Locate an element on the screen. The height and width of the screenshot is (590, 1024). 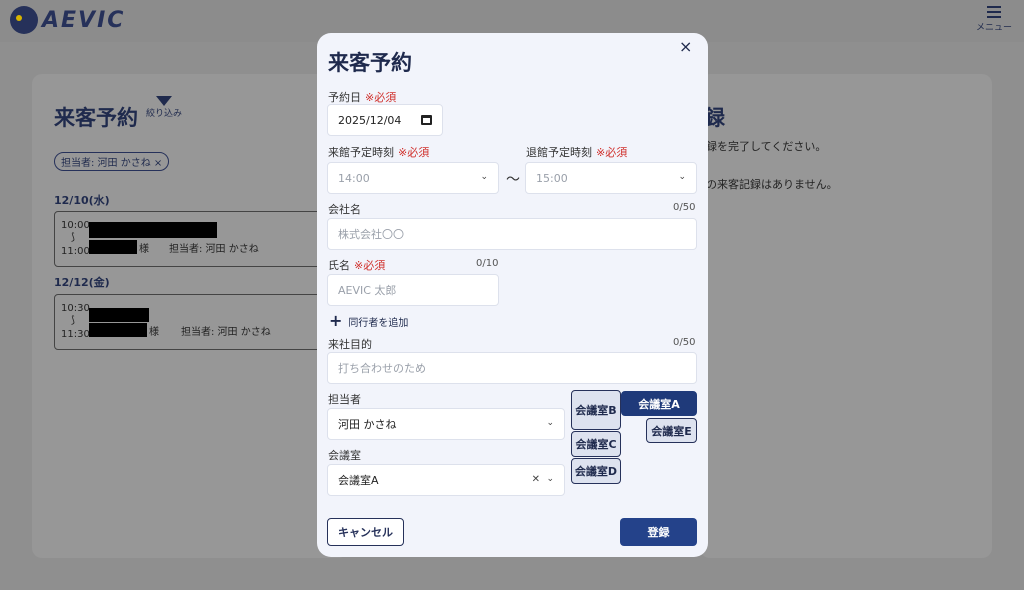
departure-time-label: 退館予定時刻 ※必須 is located at coordinates (576, 152).